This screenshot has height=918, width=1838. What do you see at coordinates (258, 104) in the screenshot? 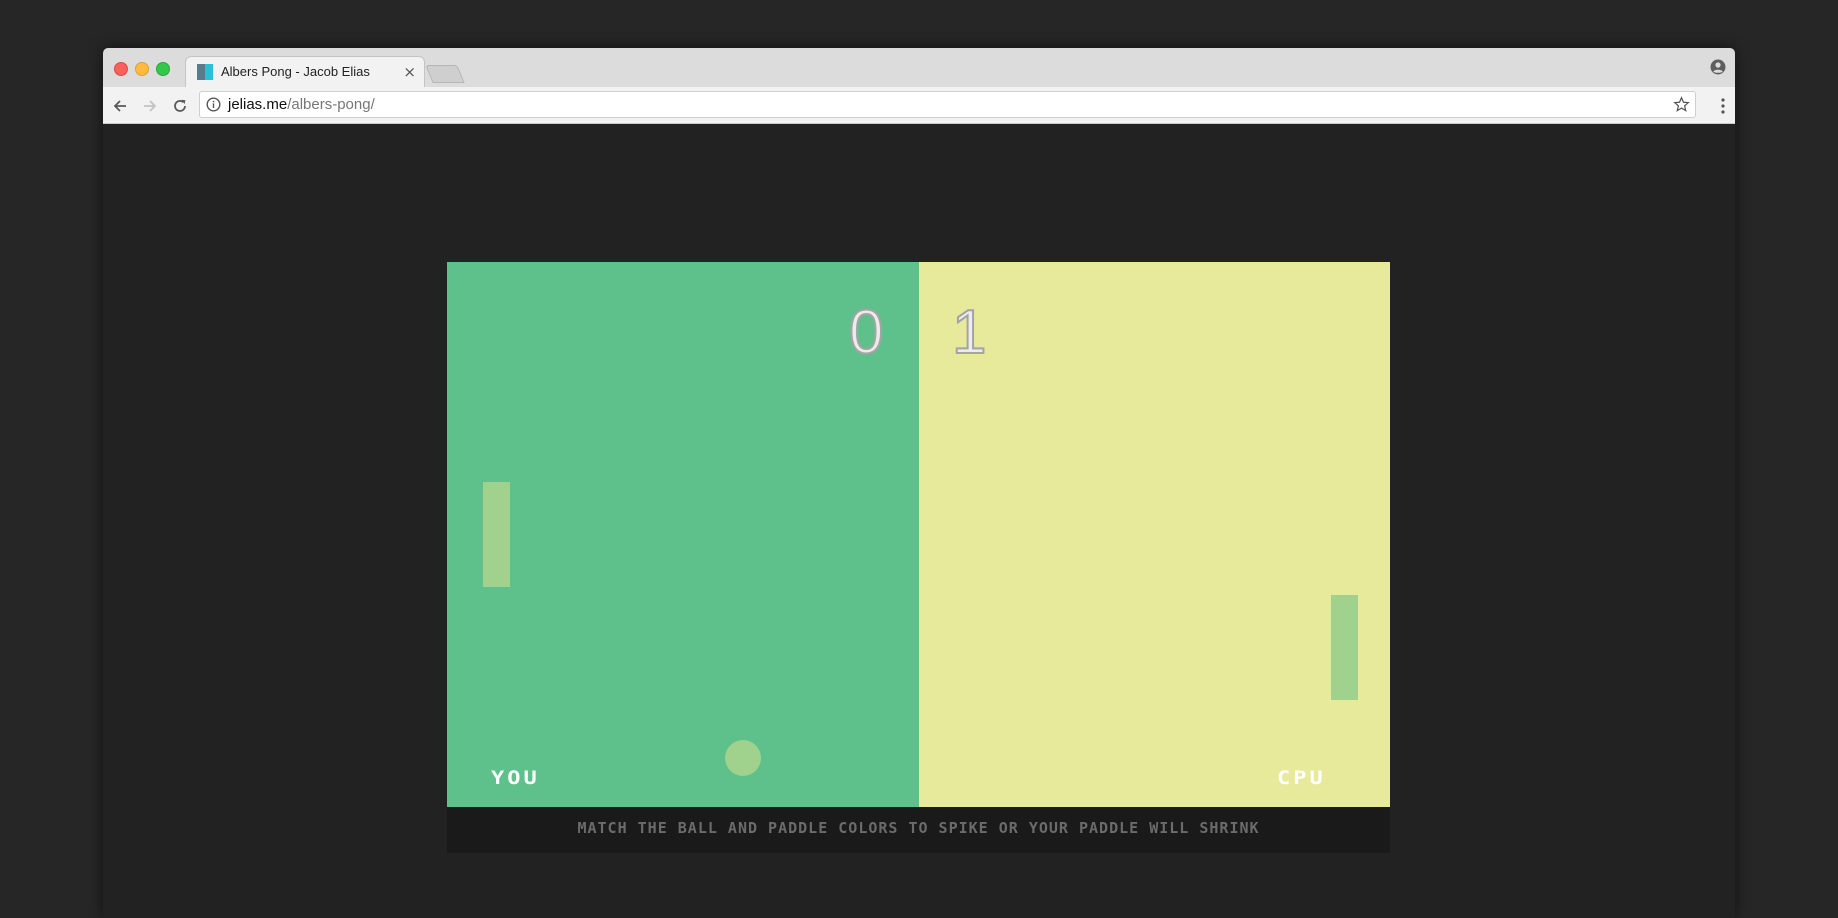
I see `url-host: jelias.me` at bounding box center [258, 104].